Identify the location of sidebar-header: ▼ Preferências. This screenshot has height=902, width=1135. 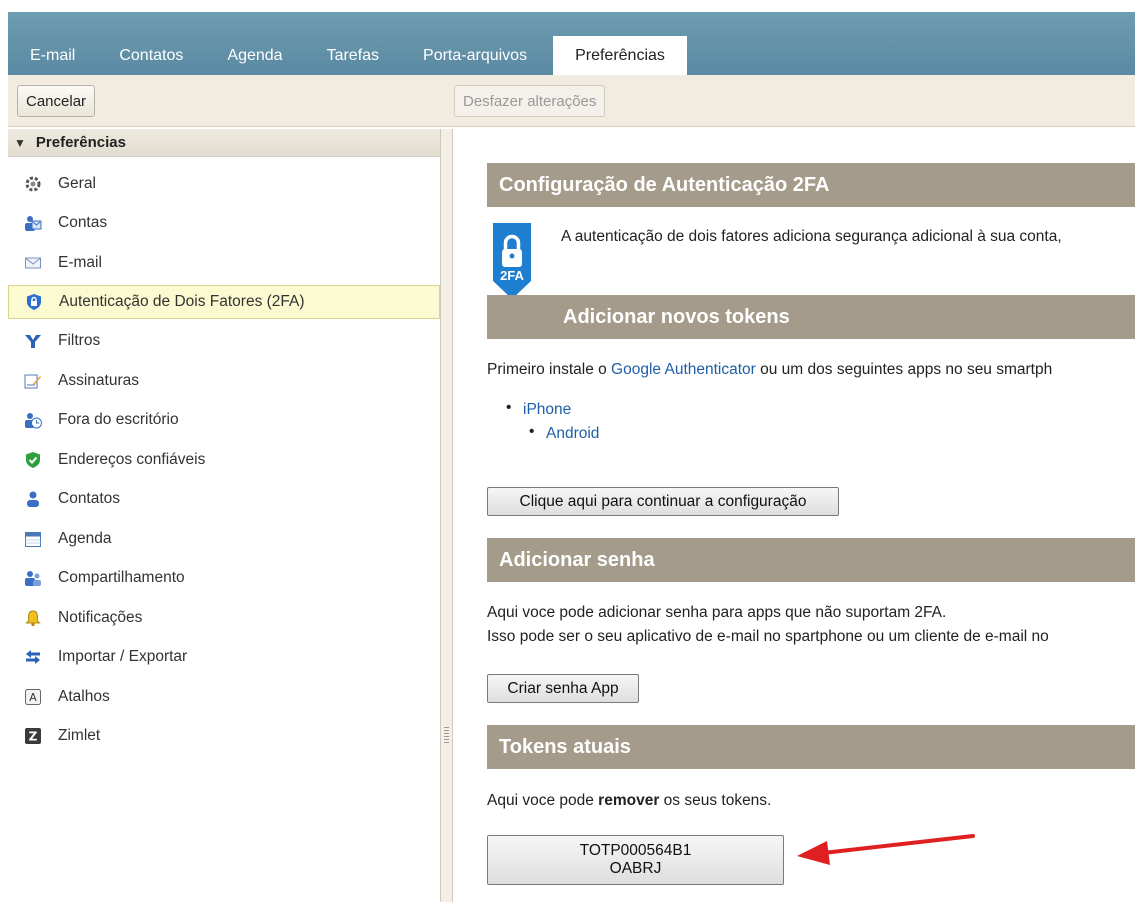
(224, 143).